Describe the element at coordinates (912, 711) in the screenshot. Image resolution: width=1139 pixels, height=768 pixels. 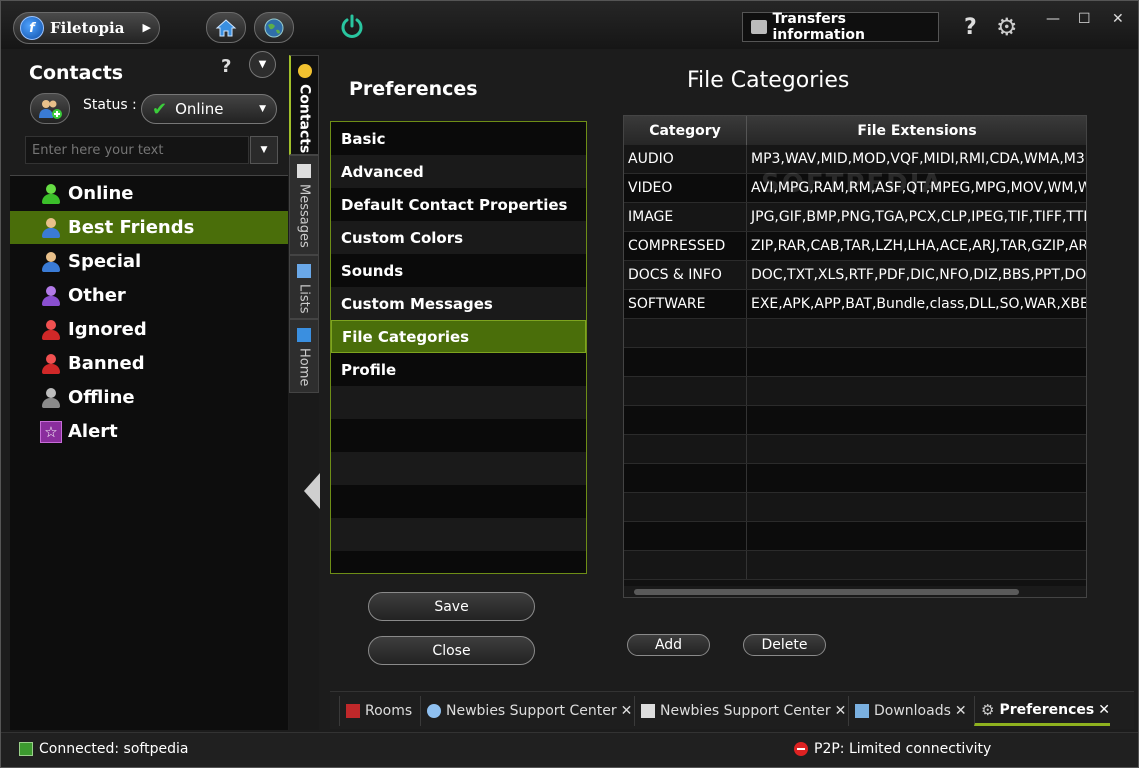
I see `tab-label: Downloads` at that location.